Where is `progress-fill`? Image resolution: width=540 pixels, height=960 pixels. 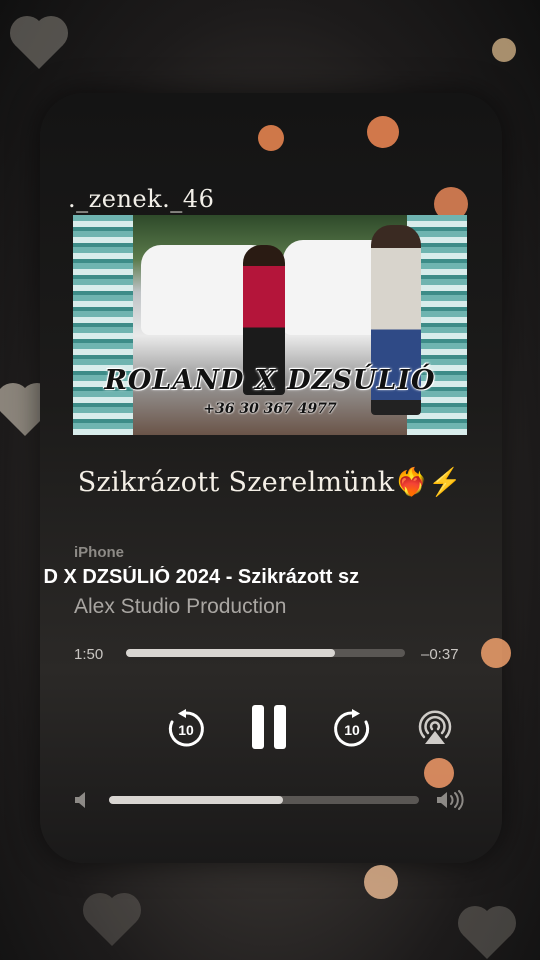
progress-fill is located at coordinates (231, 653).